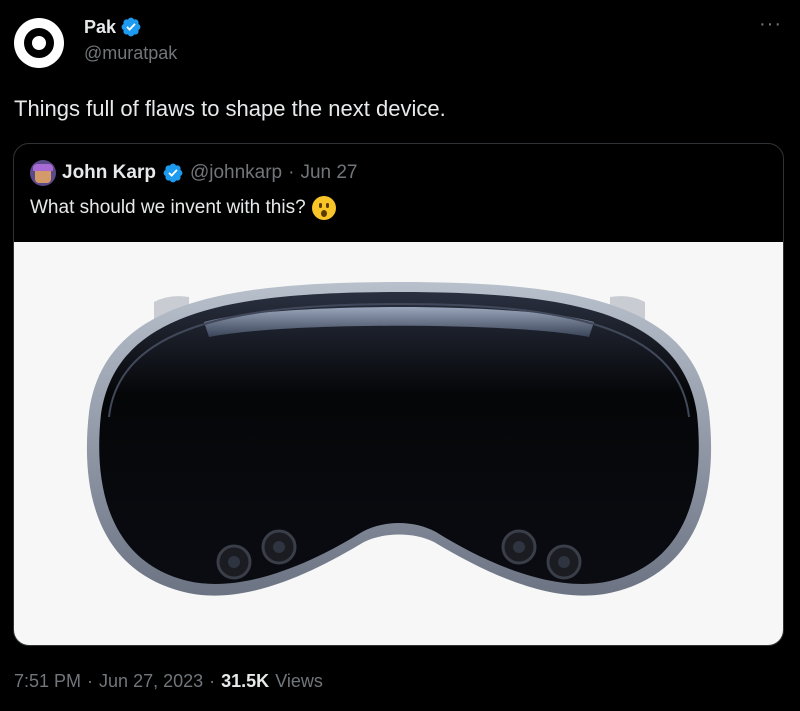  I want to click on author-name-row: Pak, so click(113, 27).